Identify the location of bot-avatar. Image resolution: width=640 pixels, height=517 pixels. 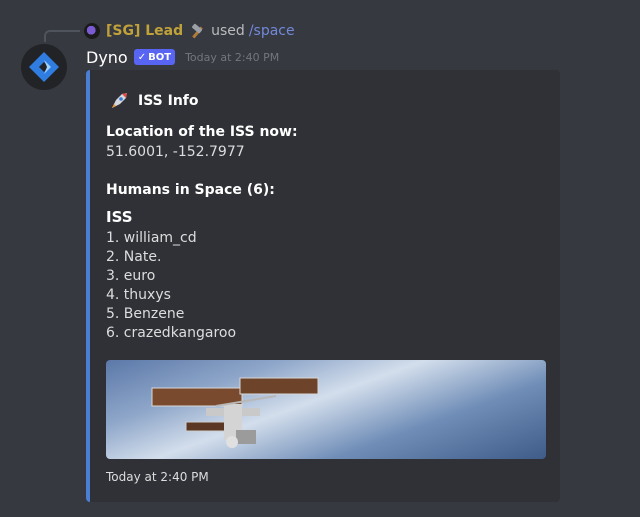
(44, 67).